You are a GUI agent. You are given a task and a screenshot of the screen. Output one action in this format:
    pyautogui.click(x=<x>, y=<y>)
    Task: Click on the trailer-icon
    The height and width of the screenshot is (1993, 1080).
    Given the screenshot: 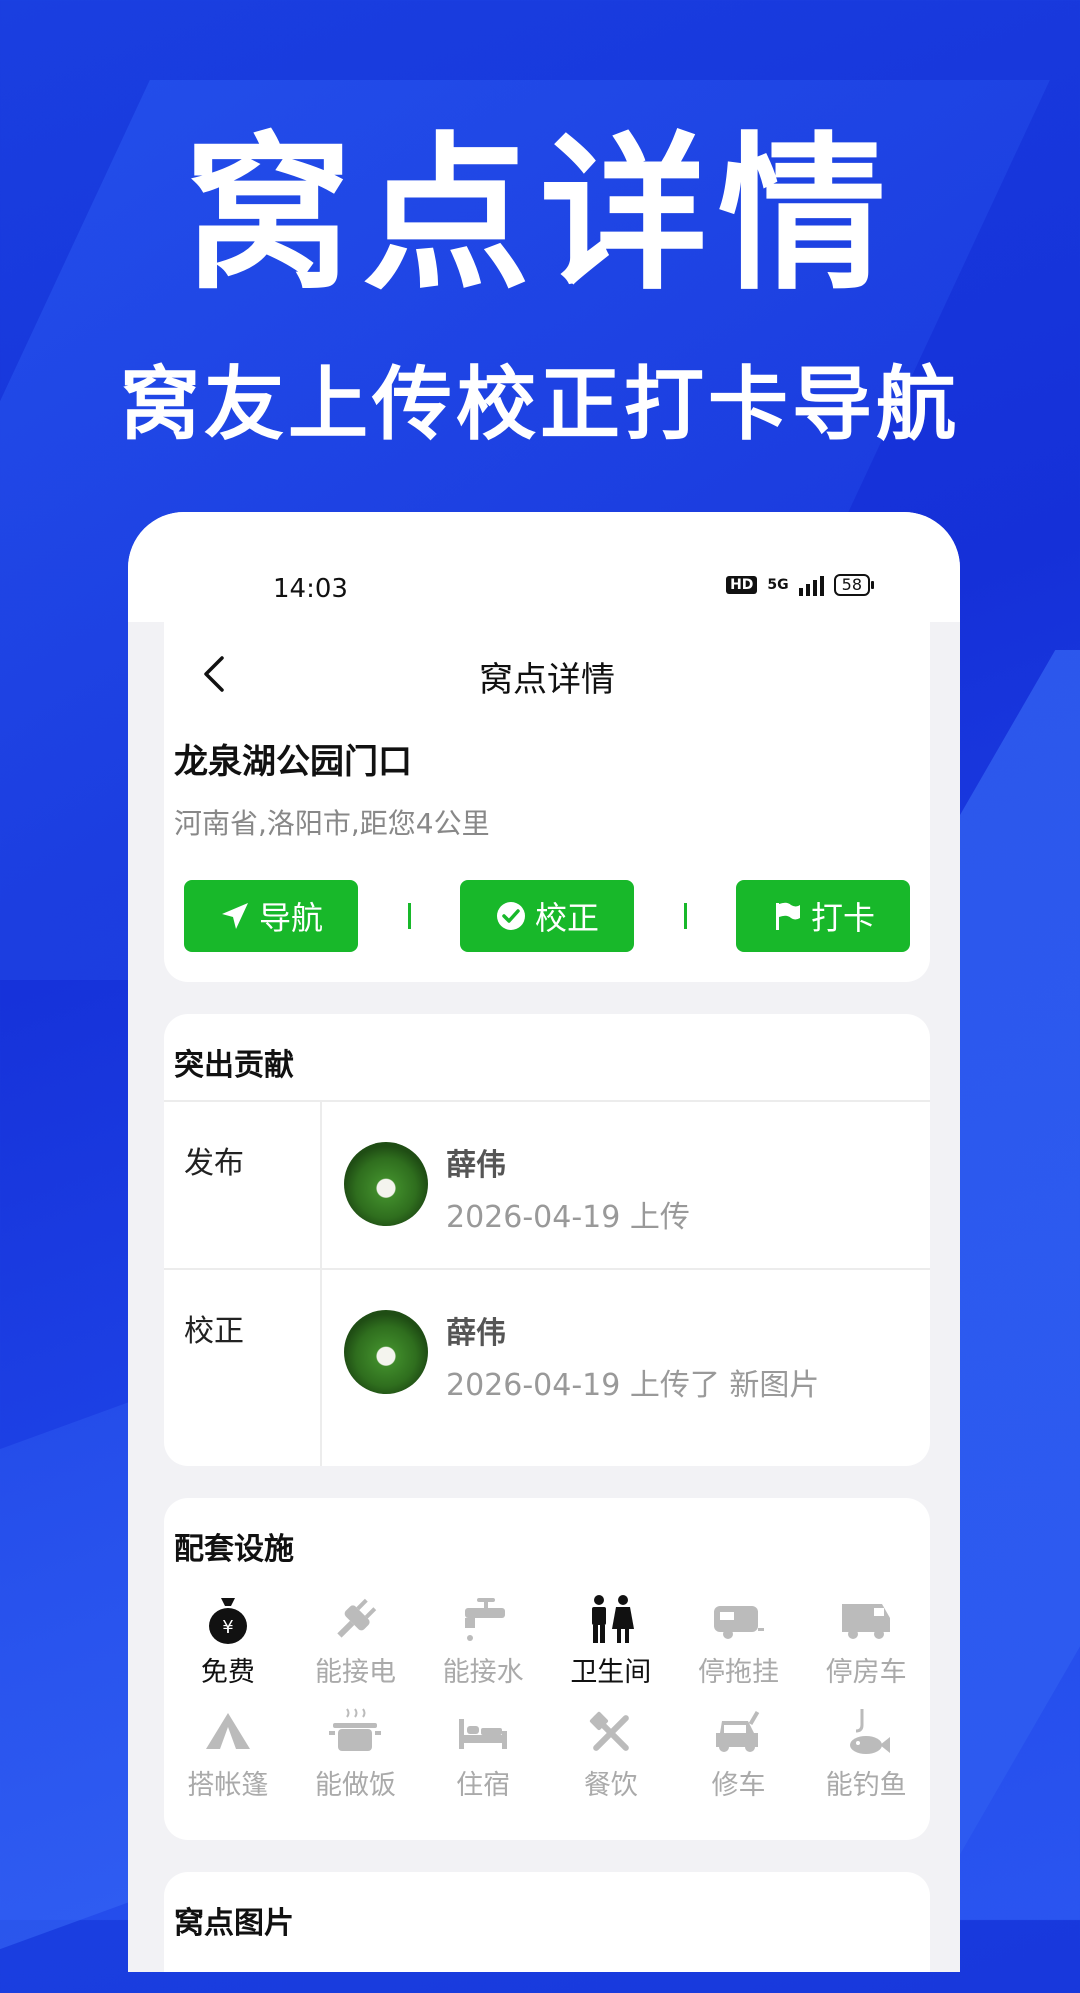 What is the action you would take?
    pyautogui.click(x=739, y=1622)
    